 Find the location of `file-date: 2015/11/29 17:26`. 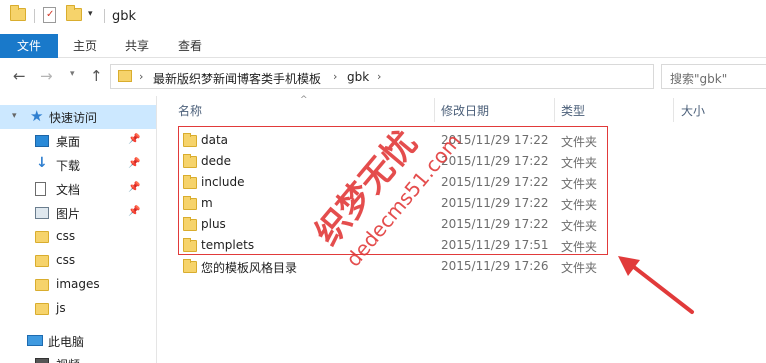

file-date: 2015/11/29 17:26 is located at coordinates (495, 266).